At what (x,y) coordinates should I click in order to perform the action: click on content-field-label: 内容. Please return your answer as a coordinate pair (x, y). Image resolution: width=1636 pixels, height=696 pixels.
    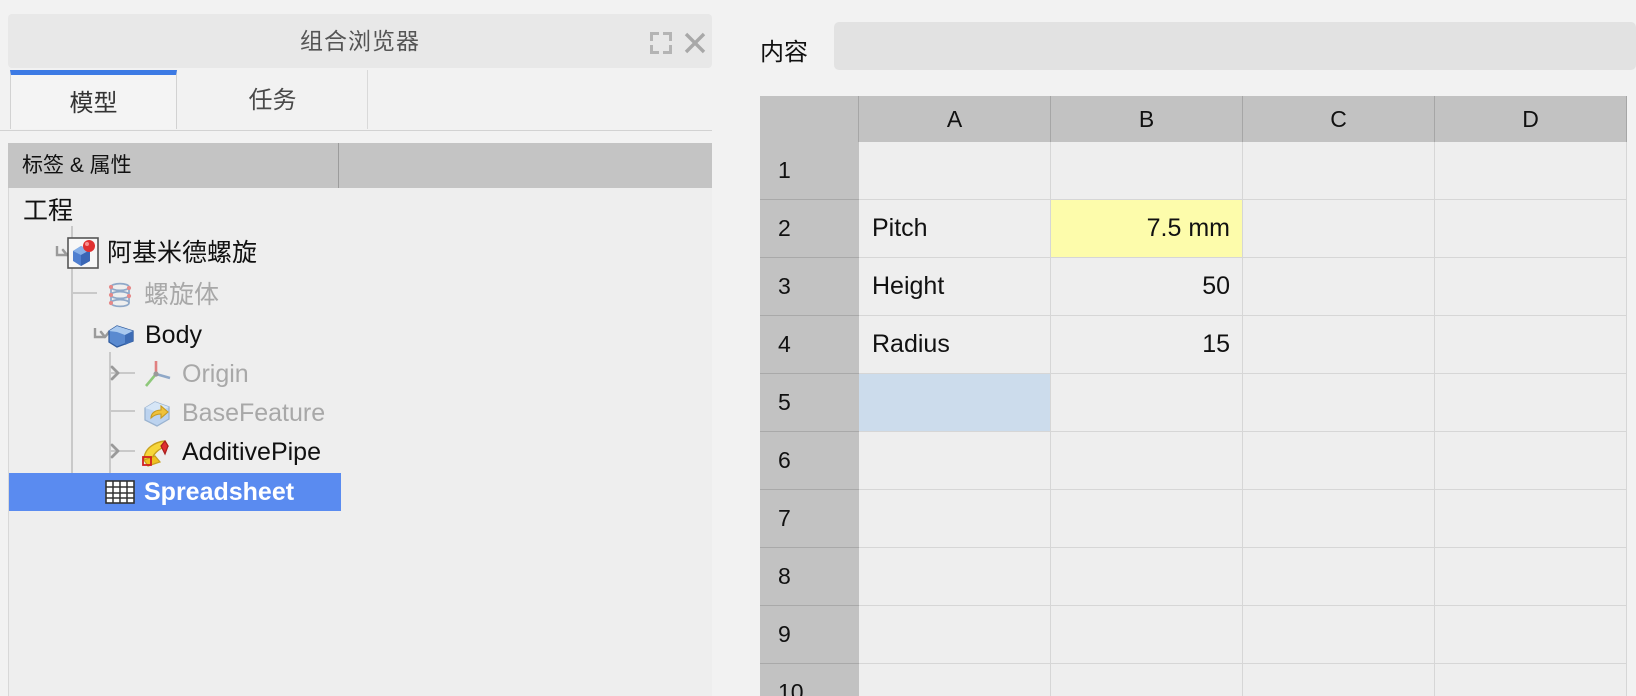
    Looking at the image, I should click on (784, 52).